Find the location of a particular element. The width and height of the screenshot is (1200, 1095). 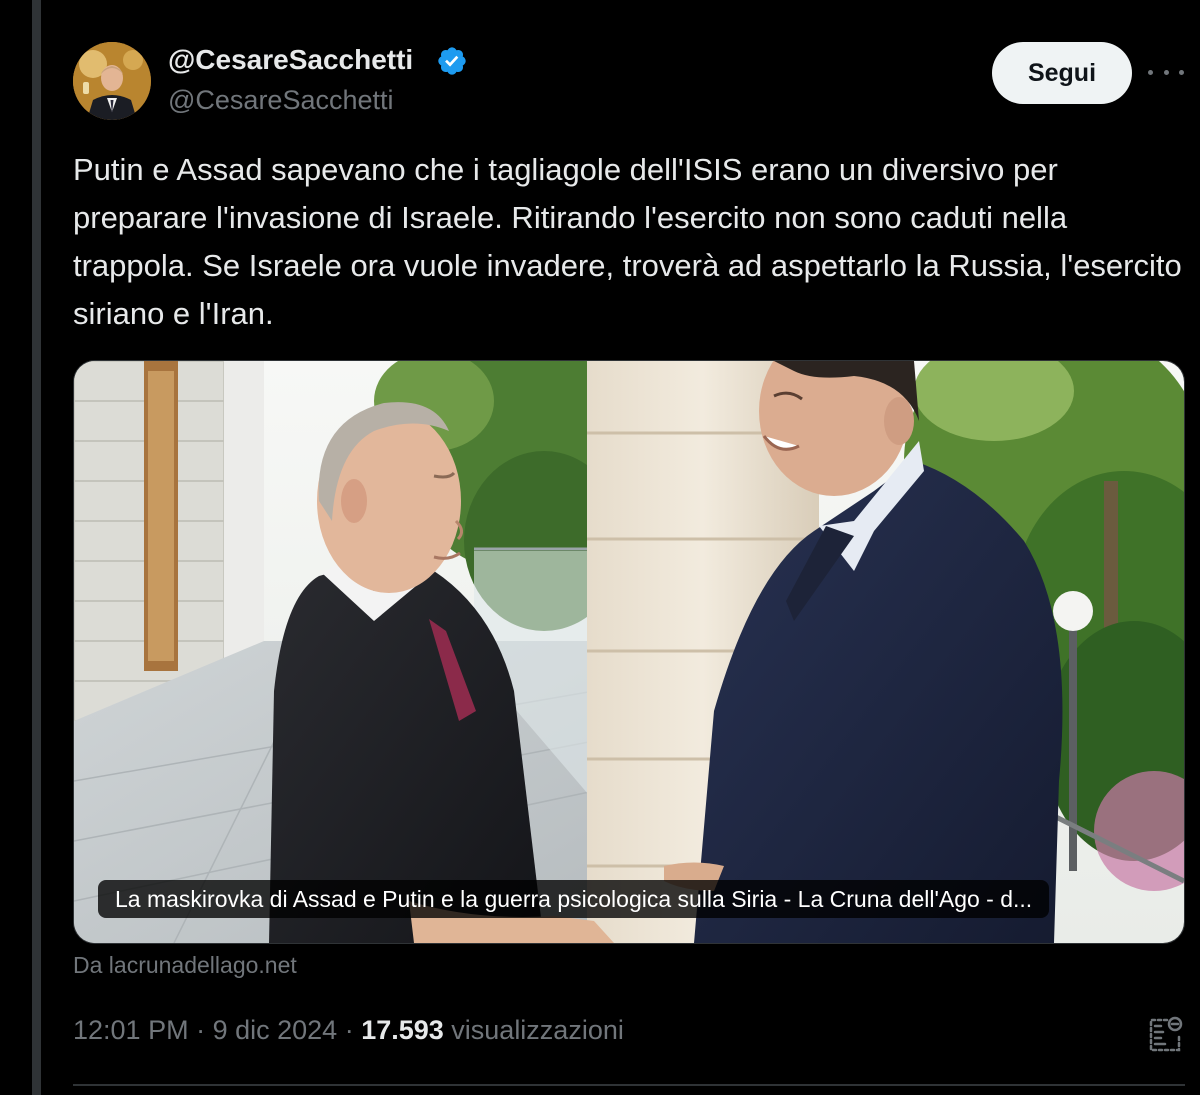

author-display-name: @CesareSacchetti is located at coordinates (290, 60).